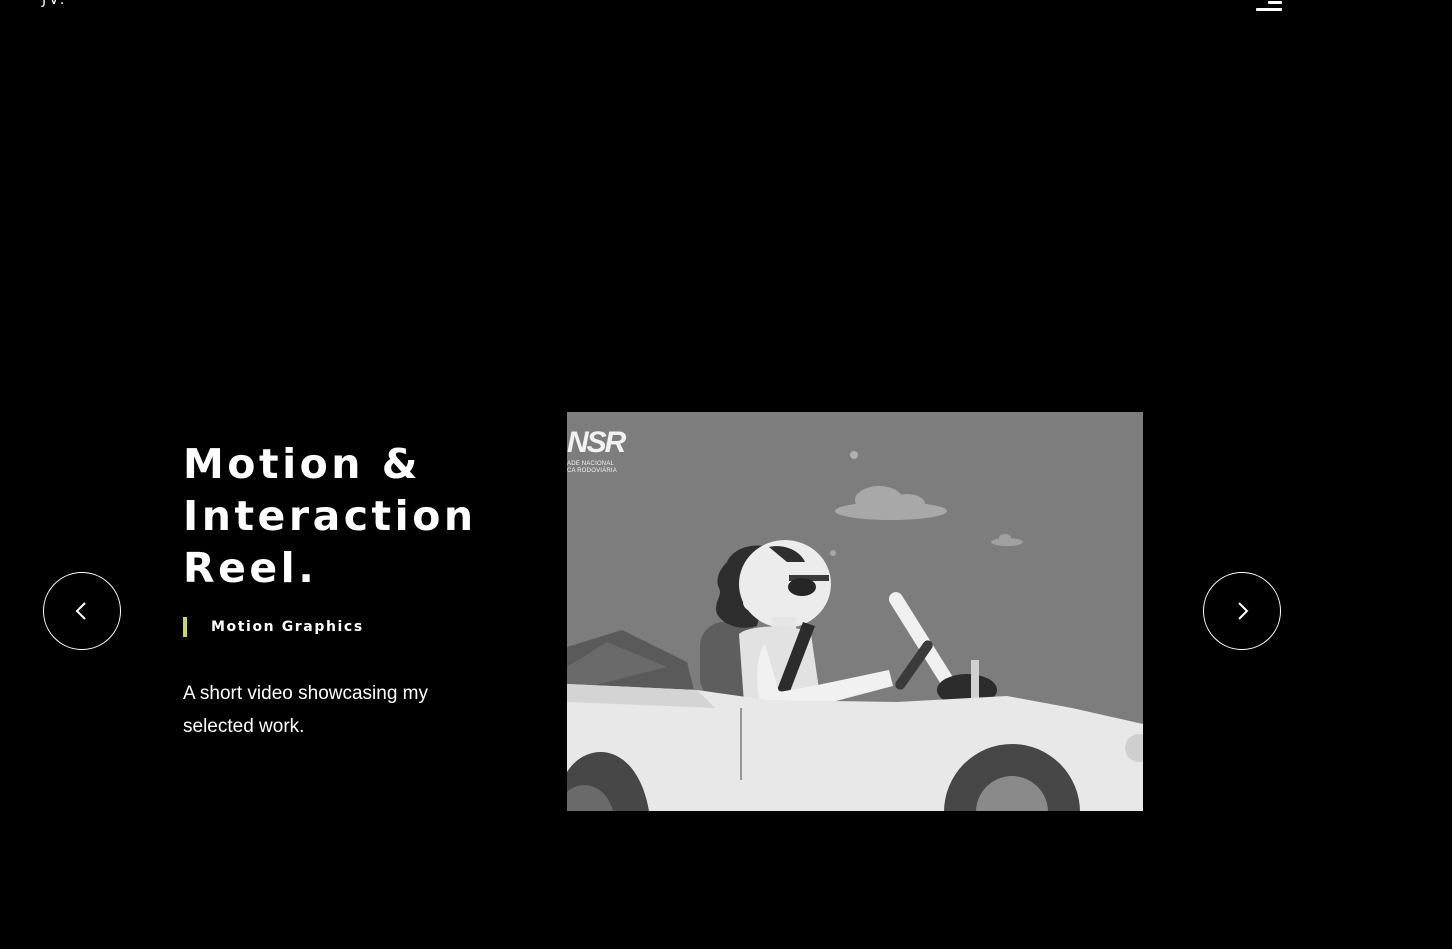 The height and width of the screenshot is (949, 1452). I want to click on next-project-button, so click(1242, 611).